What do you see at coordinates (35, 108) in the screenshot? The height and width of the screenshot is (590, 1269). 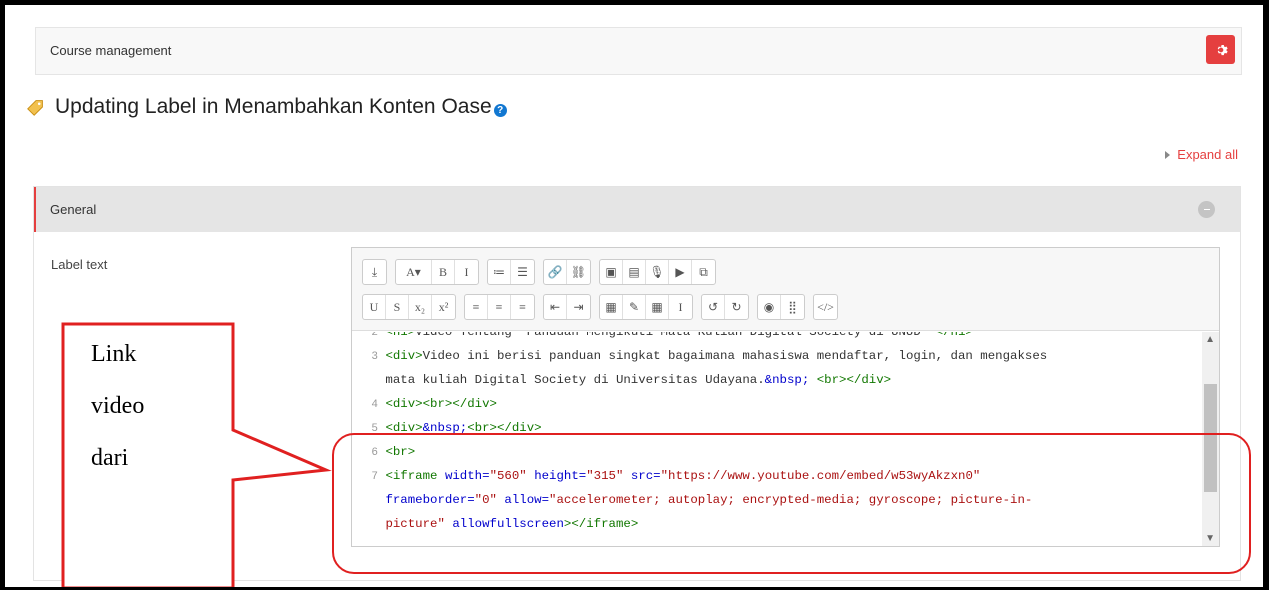 I see `label-tag-icon` at bounding box center [35, 108].